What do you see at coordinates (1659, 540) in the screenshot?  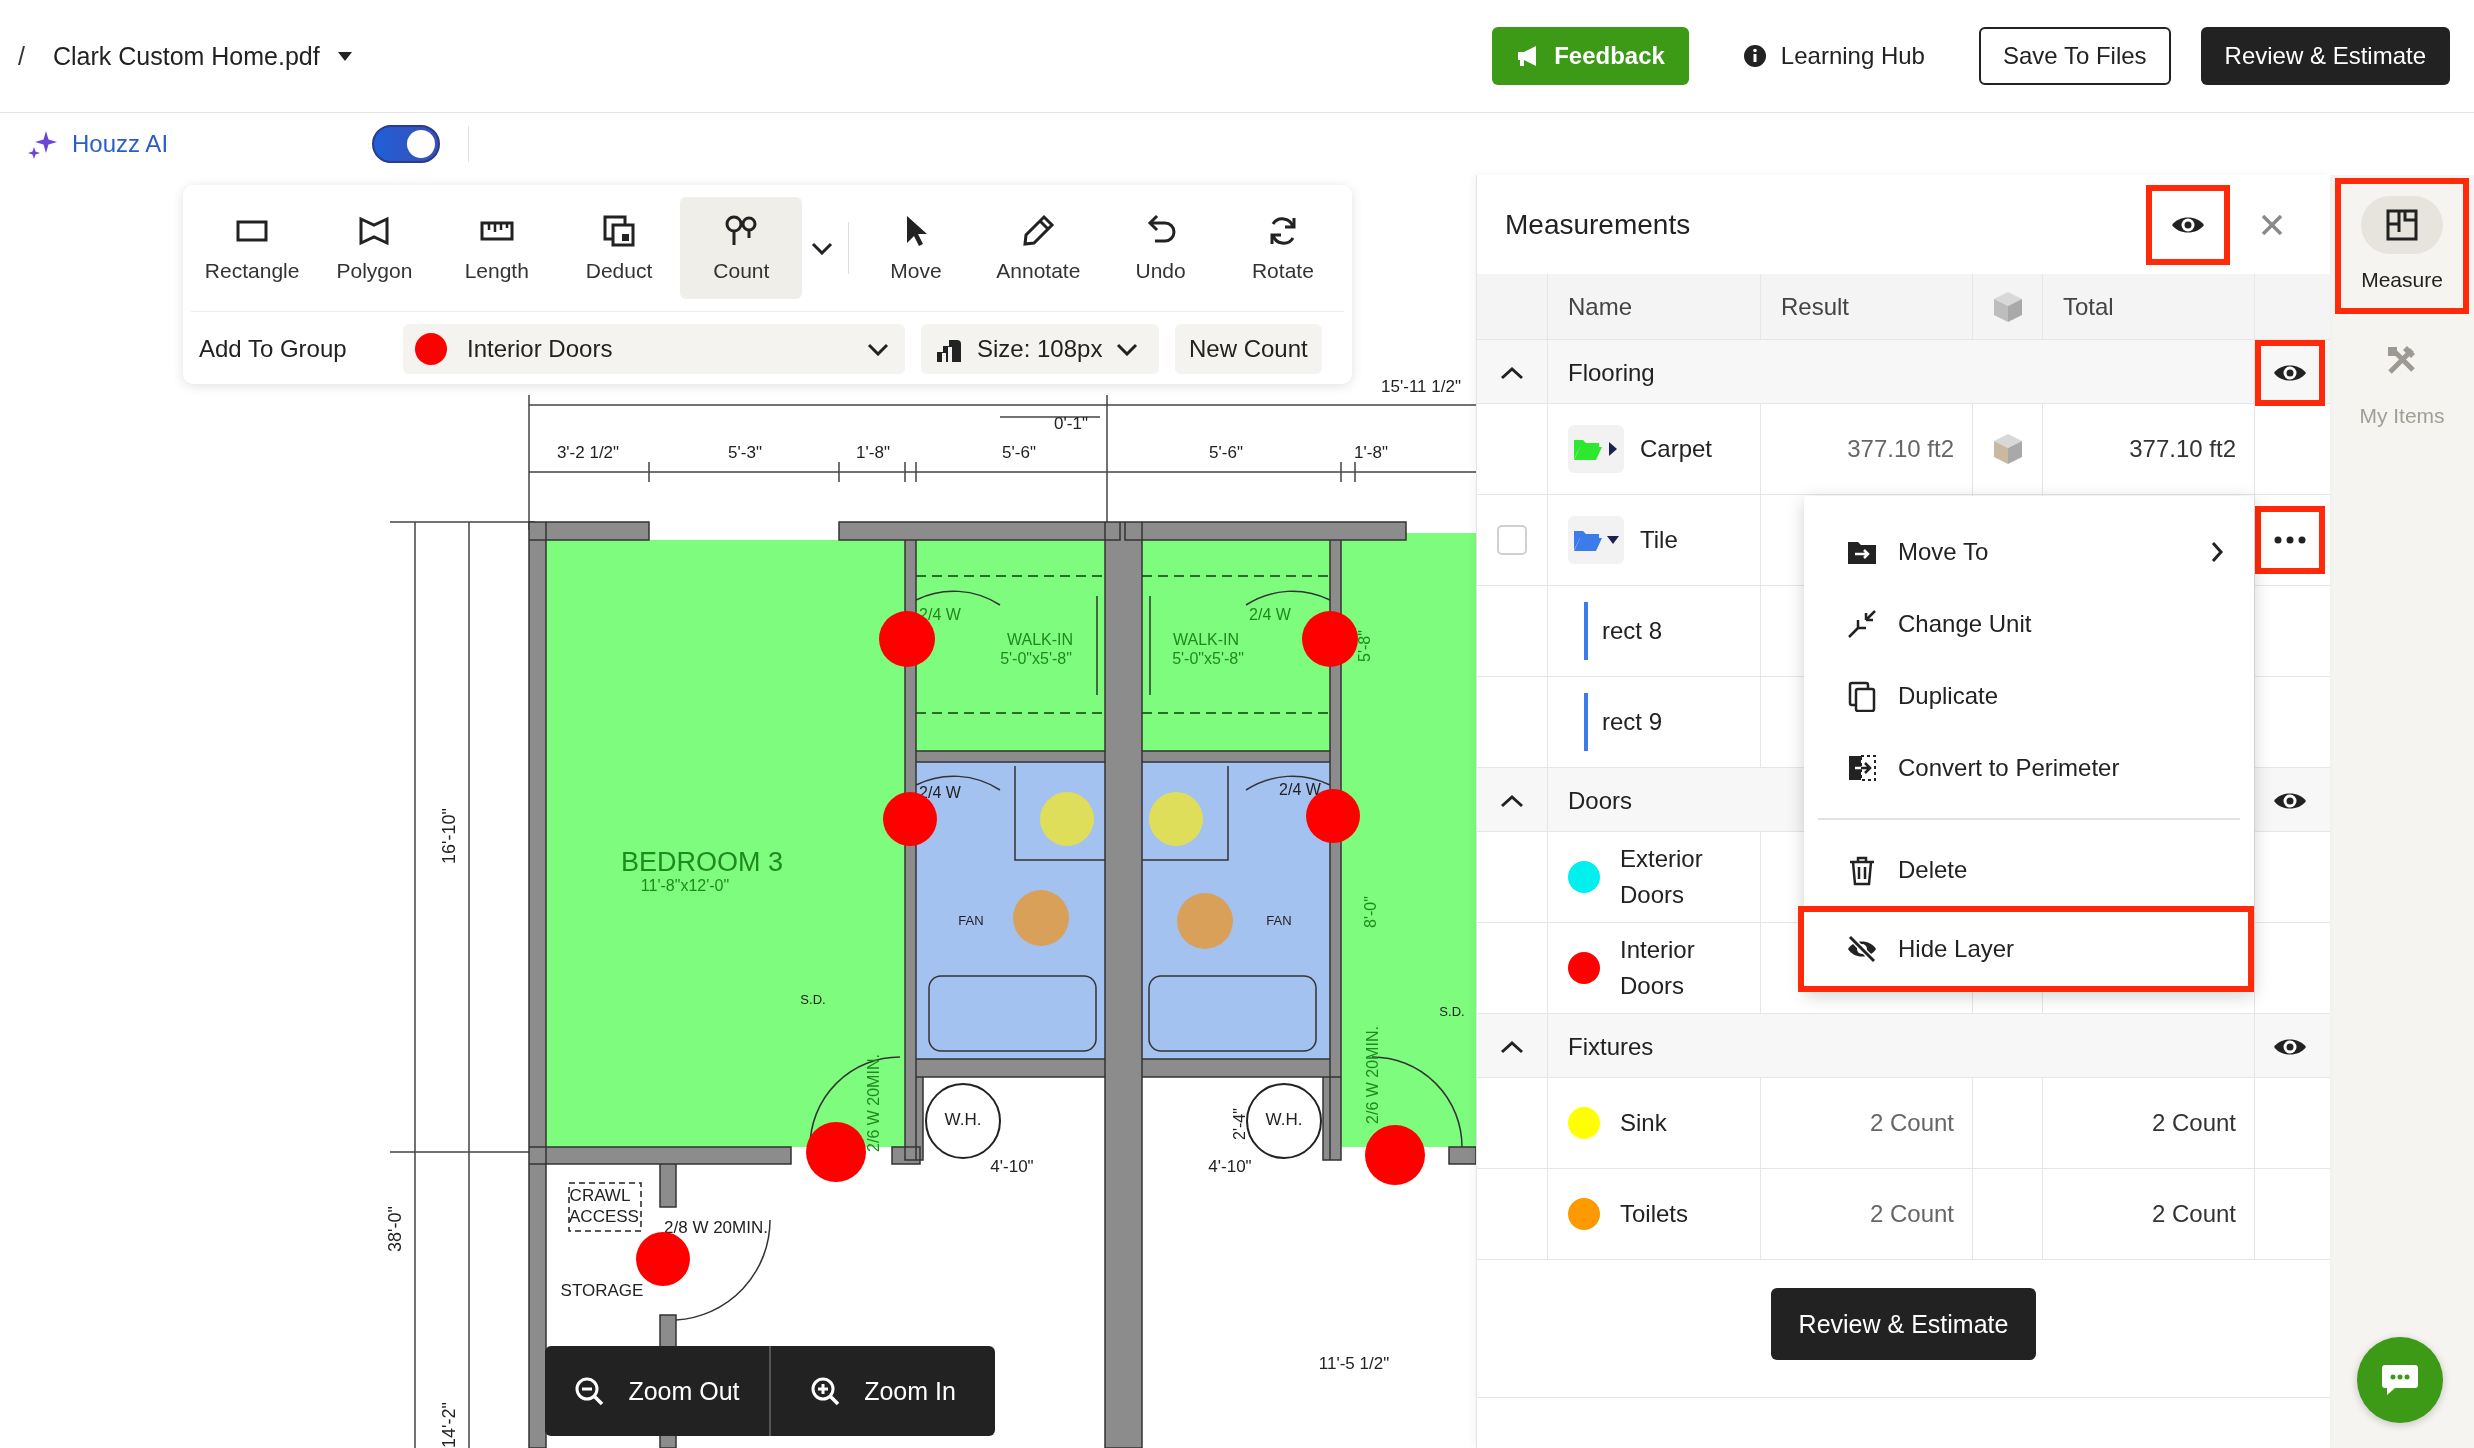 I see `item-name: Tile` at bounding box center [1659, 540].